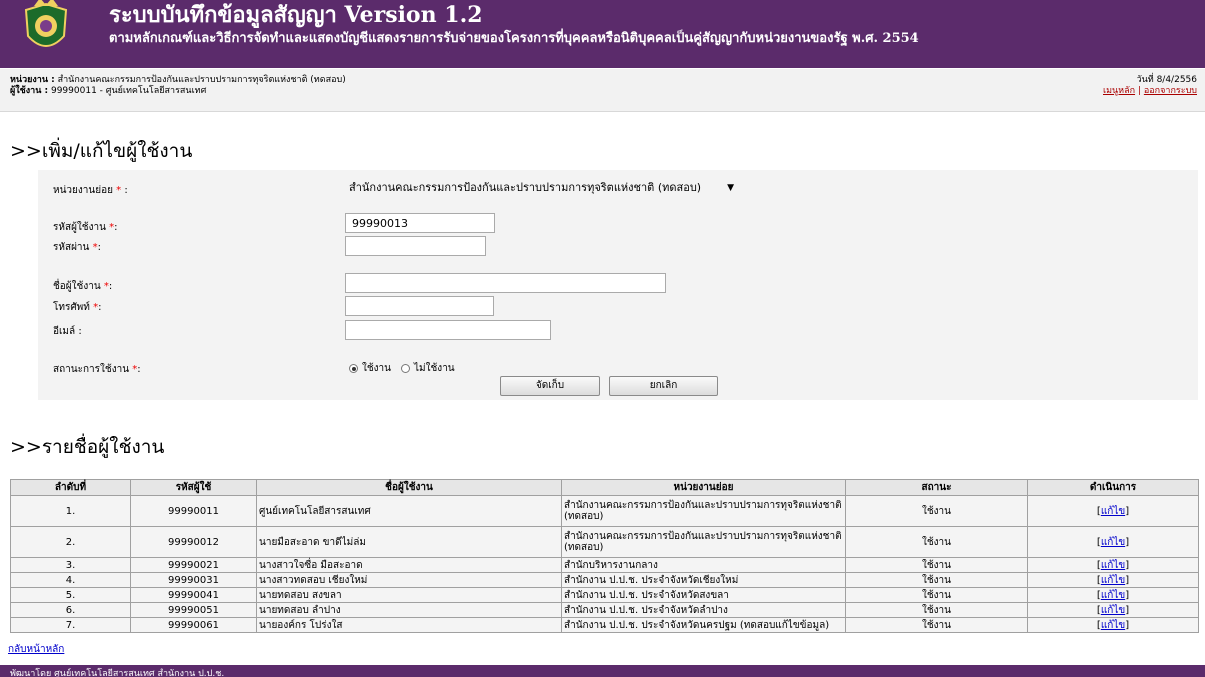 This screenshot has height=677, width=1205. I want to click on row-user-id: 99990012, so click(193, 542).